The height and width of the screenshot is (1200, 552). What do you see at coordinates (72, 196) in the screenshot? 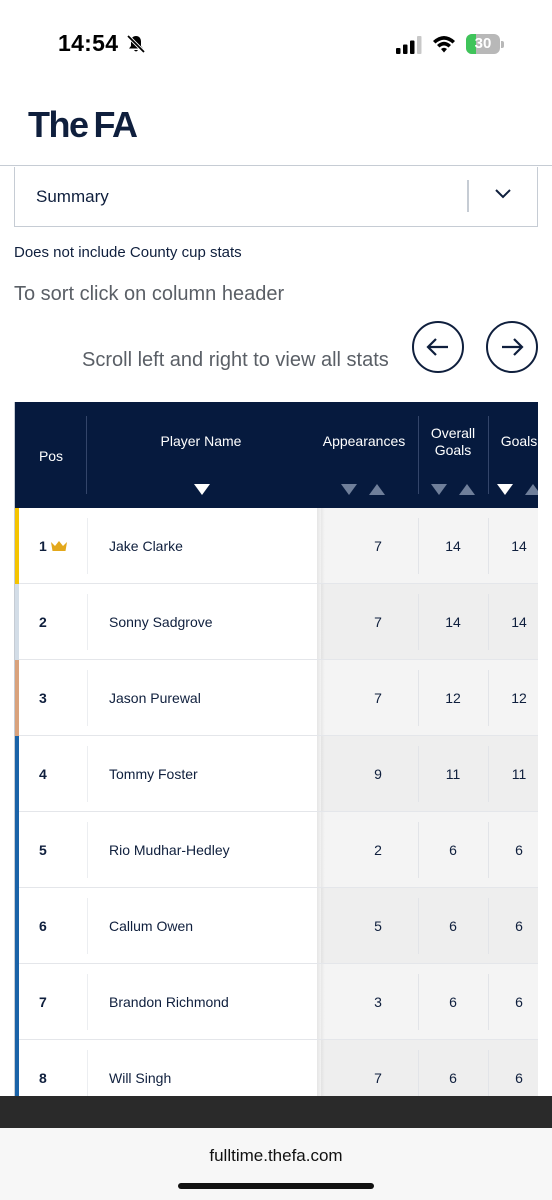
I see `stats-filter-value: Summary` at bounding box center [72, 196].